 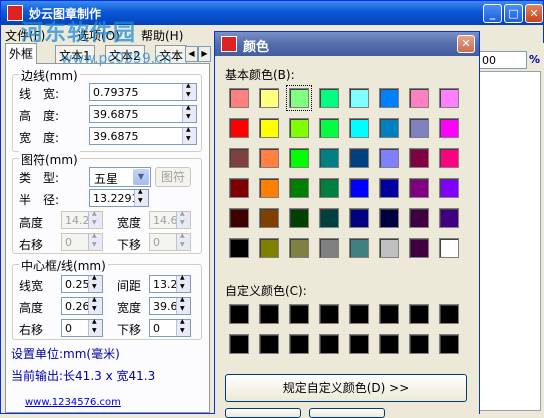 What do you see at coordinates (82, 305) in the screenshot?
I see `center-height-spinner: 0.26` at bounding box center [82, 305].